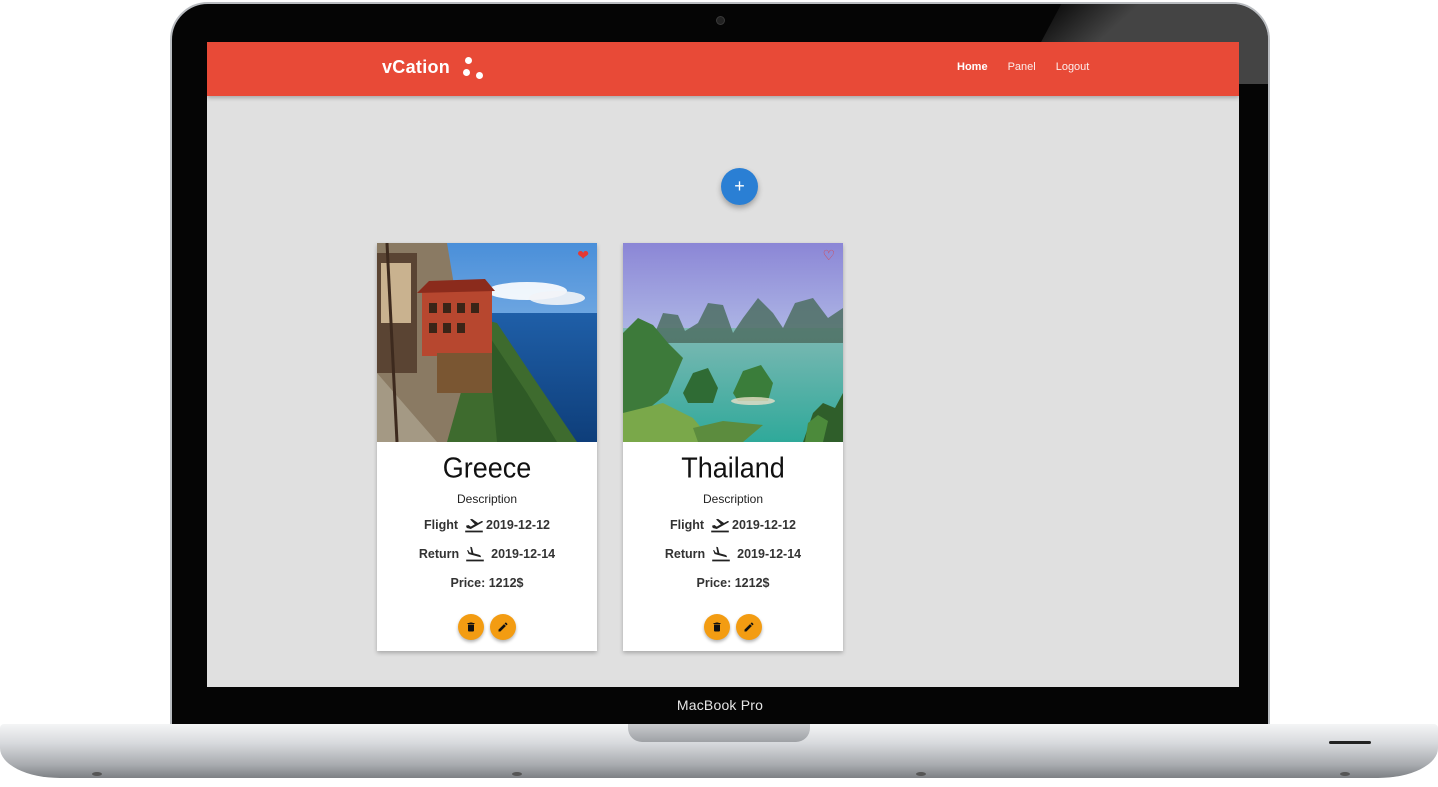 This screenshot has height=787, width=1438. What do you see at coordinates (487, 468) in the screenshot?
I see `card-title: Greece` at bounding box center [487, 468].